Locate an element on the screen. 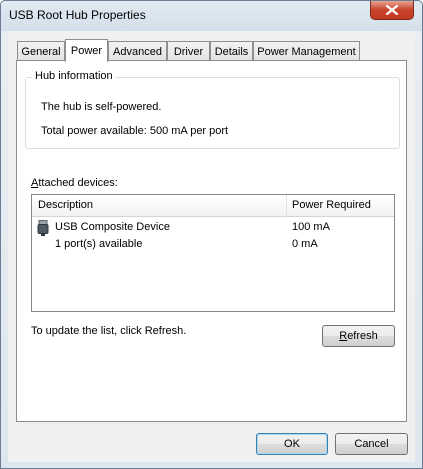 The image size is (423, 469). tab-driver: Driver is located at coordinates (188, 51).